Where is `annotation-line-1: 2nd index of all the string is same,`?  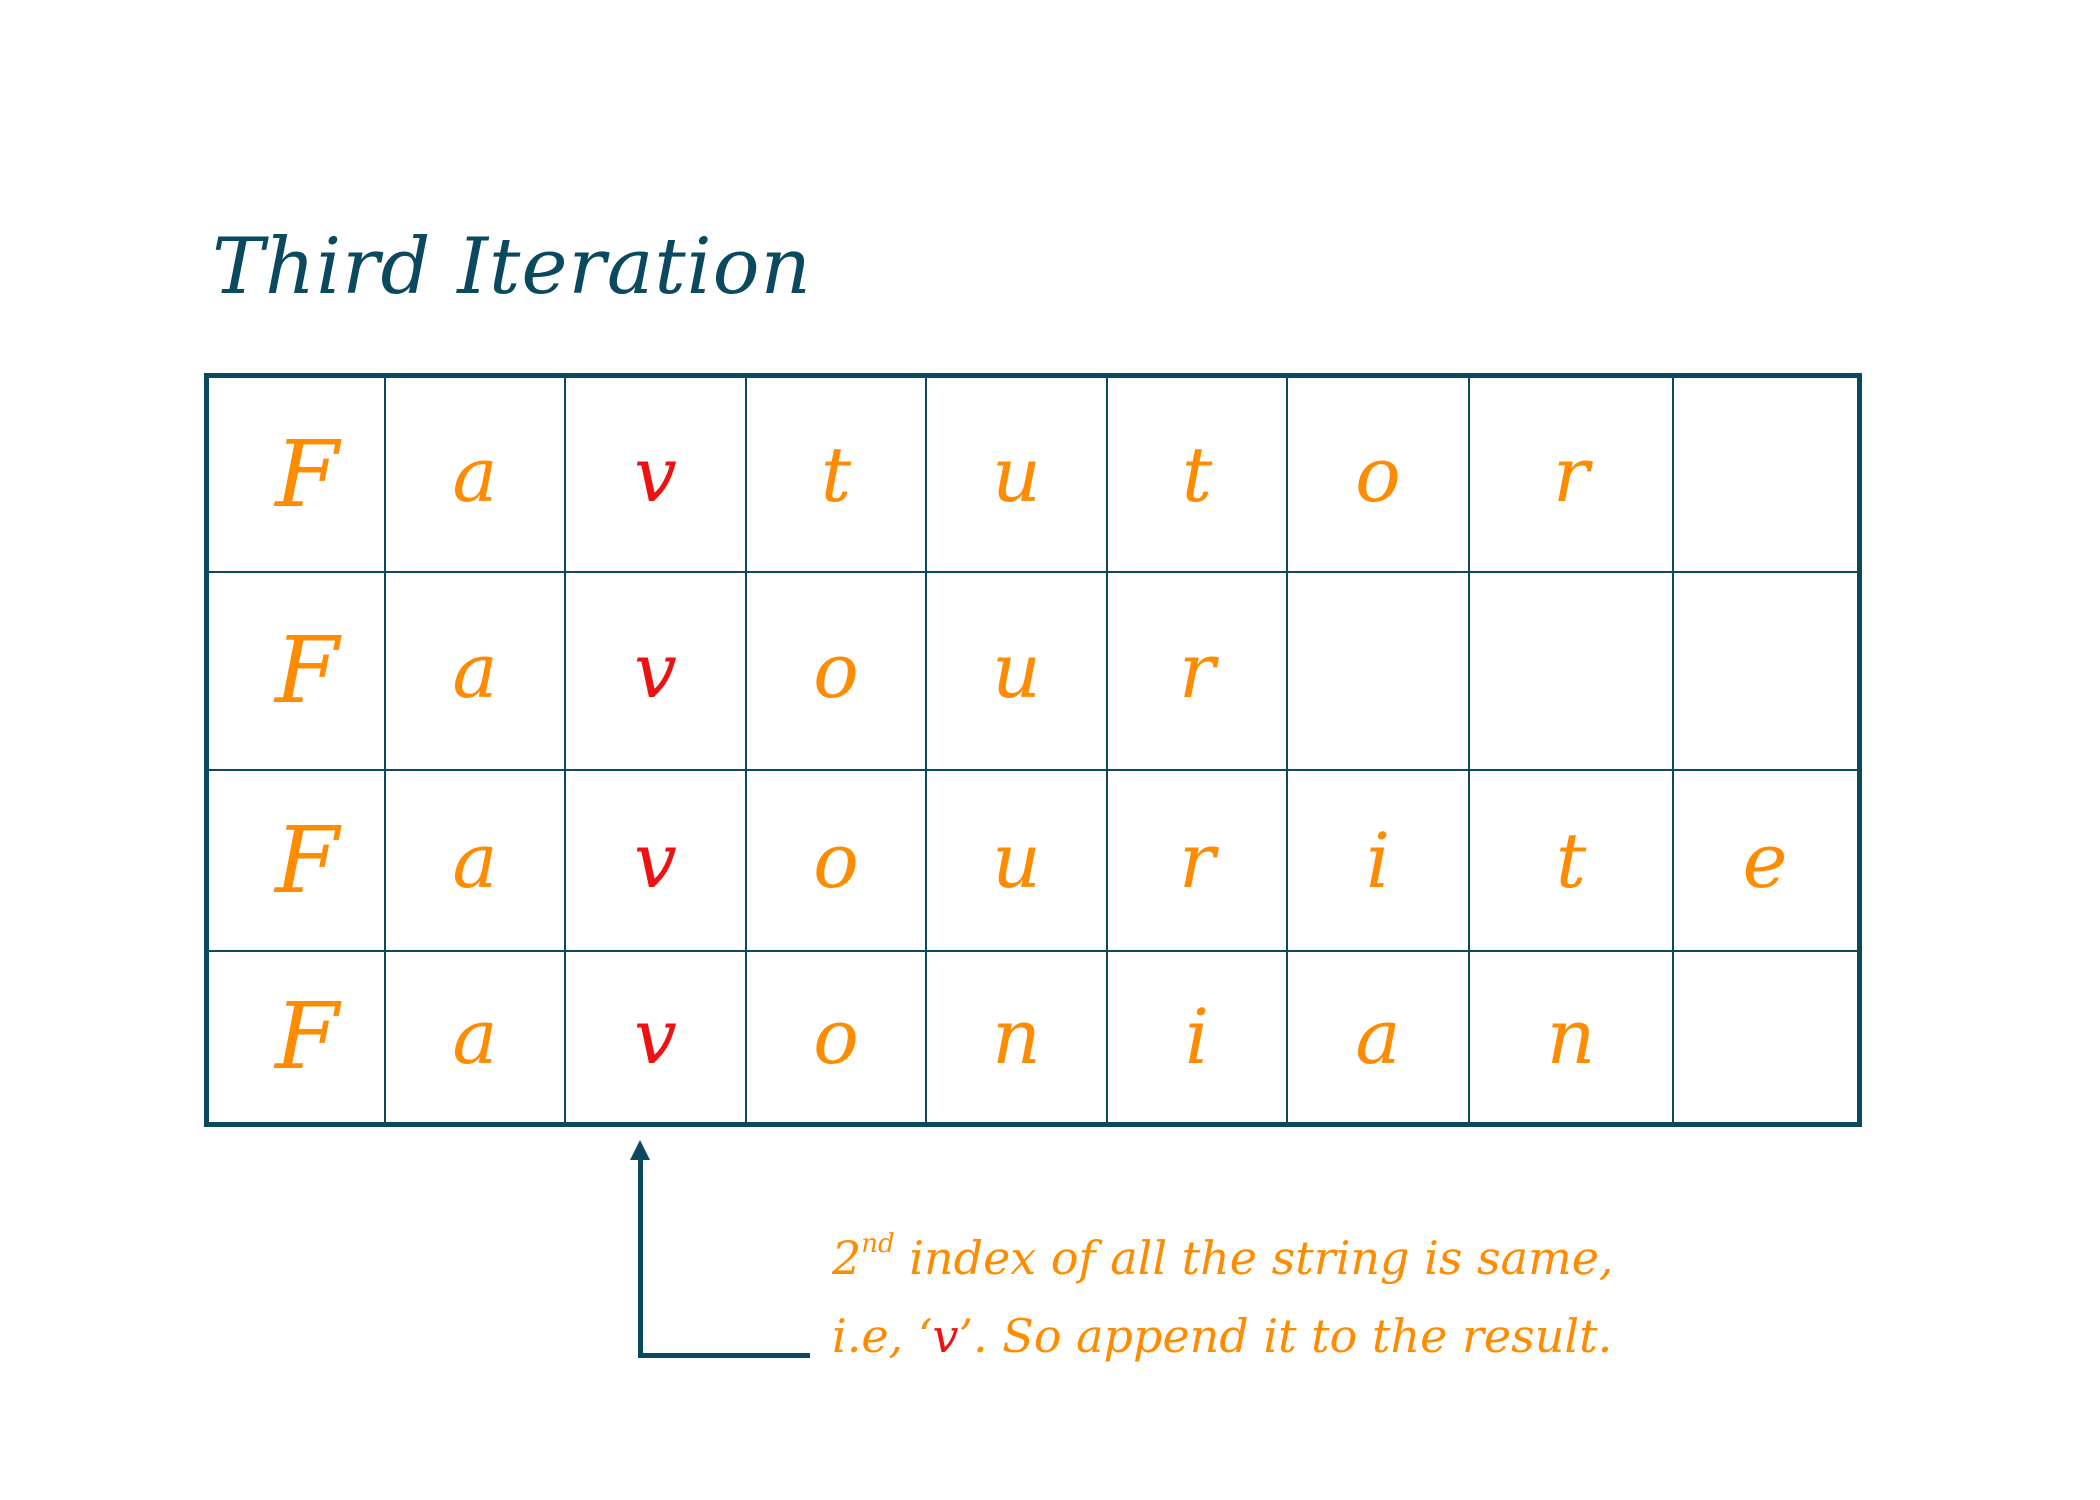
annotation-line-1: 2nd index of all the string is same, is located at coordinates (1223, 1251).